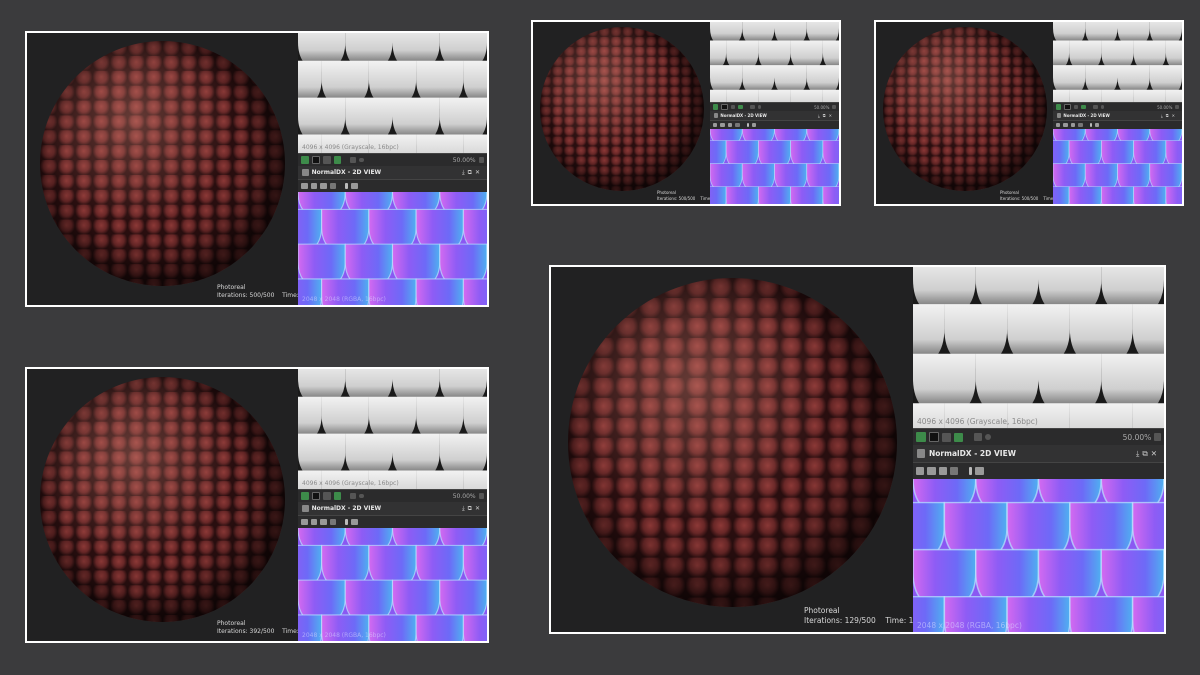 The width and height of the screenshot is (1200, 675). I want to click on render-mode-label: Photoreal, so click(822, 610).